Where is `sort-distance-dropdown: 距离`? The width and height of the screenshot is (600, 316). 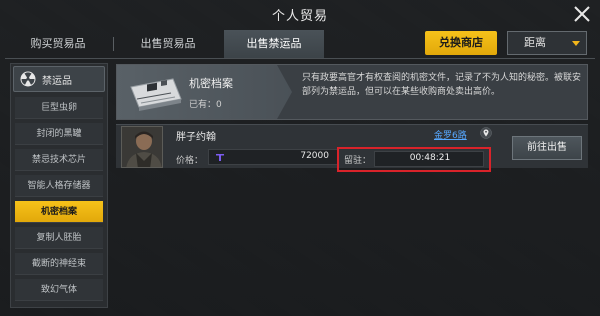 sort-distance-dropdown: 距离 is located at coordinates (547, 43).